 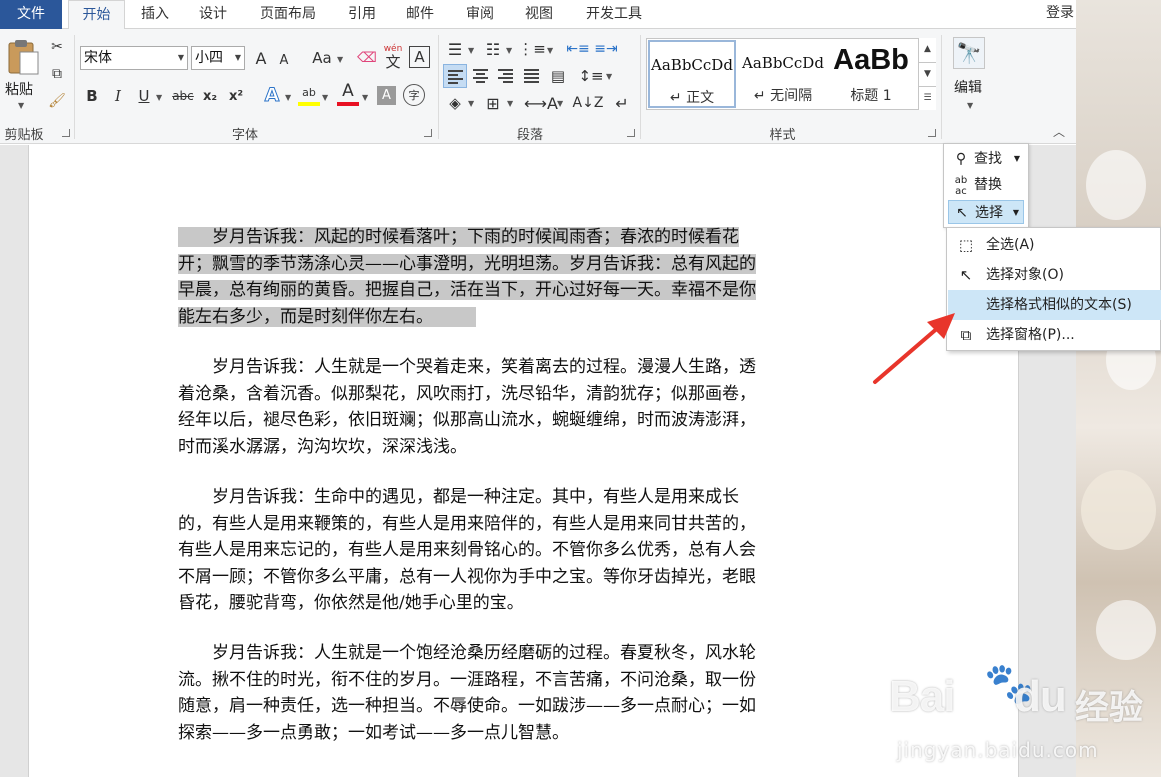 I want to click on editing-dropdown-panel: ⚲ 查找 ▼ ab ac 替换 ↖ 选择 ▼, so click(x=986, y=185).